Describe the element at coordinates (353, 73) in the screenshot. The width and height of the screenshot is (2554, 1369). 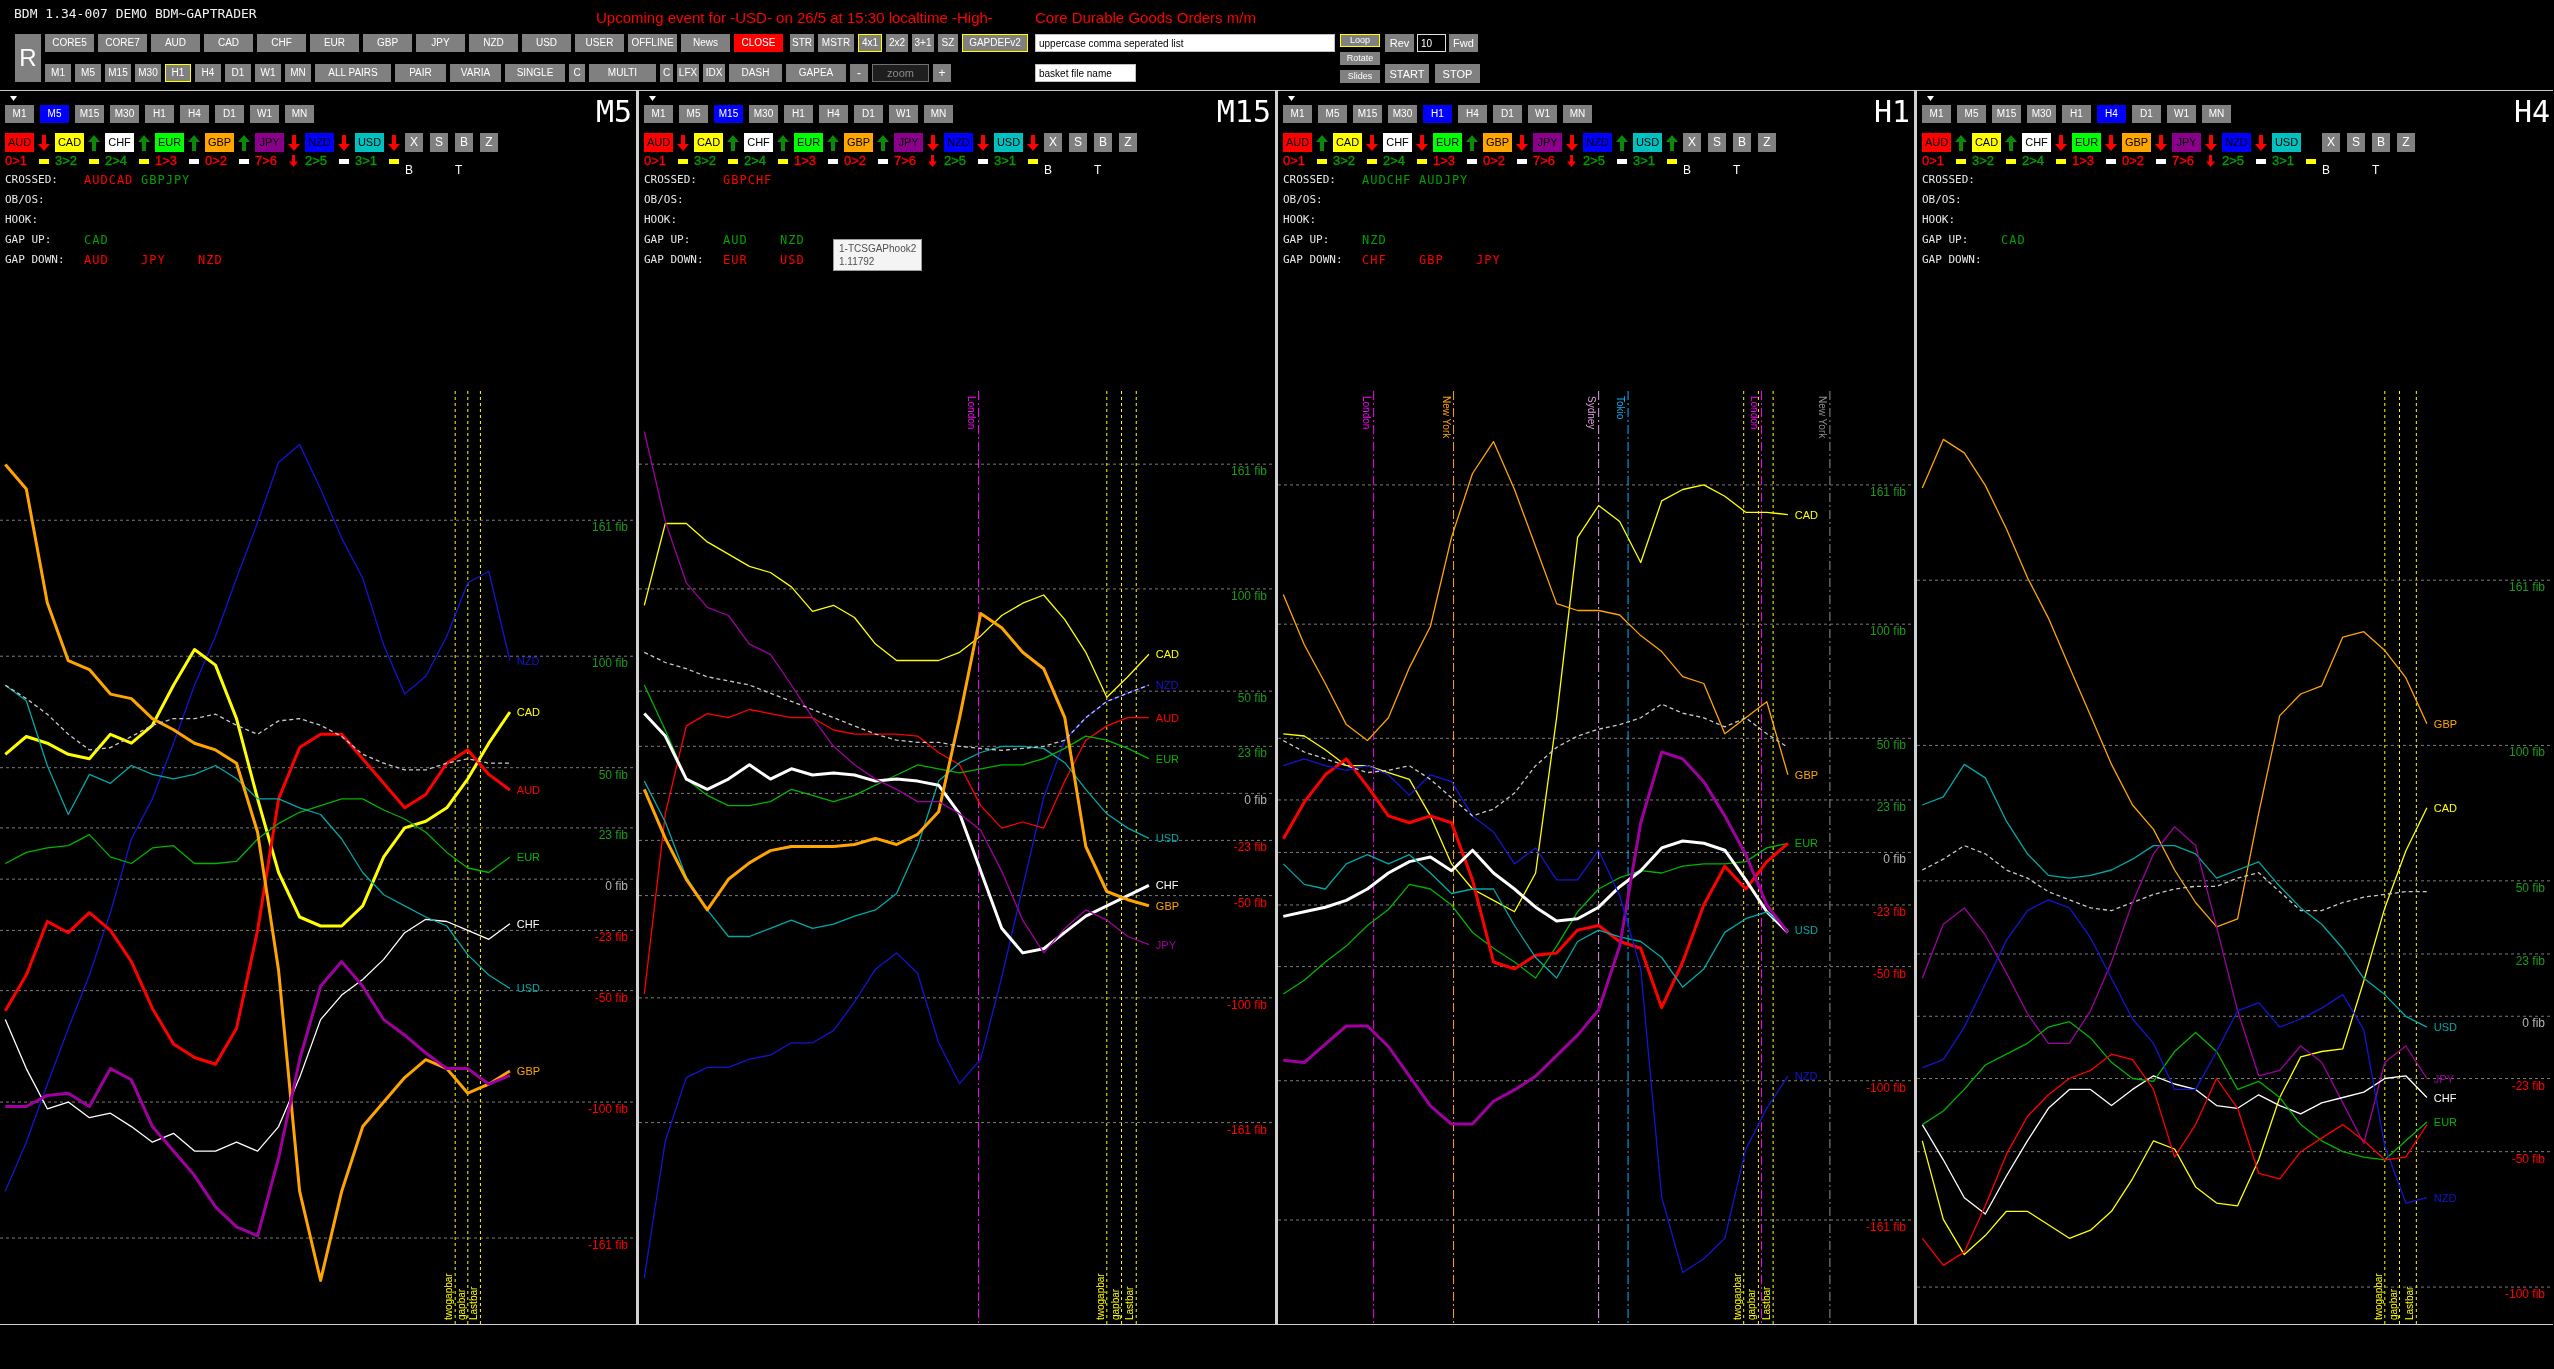
I see `toolbar-button: ALL PAIRS` at that location.